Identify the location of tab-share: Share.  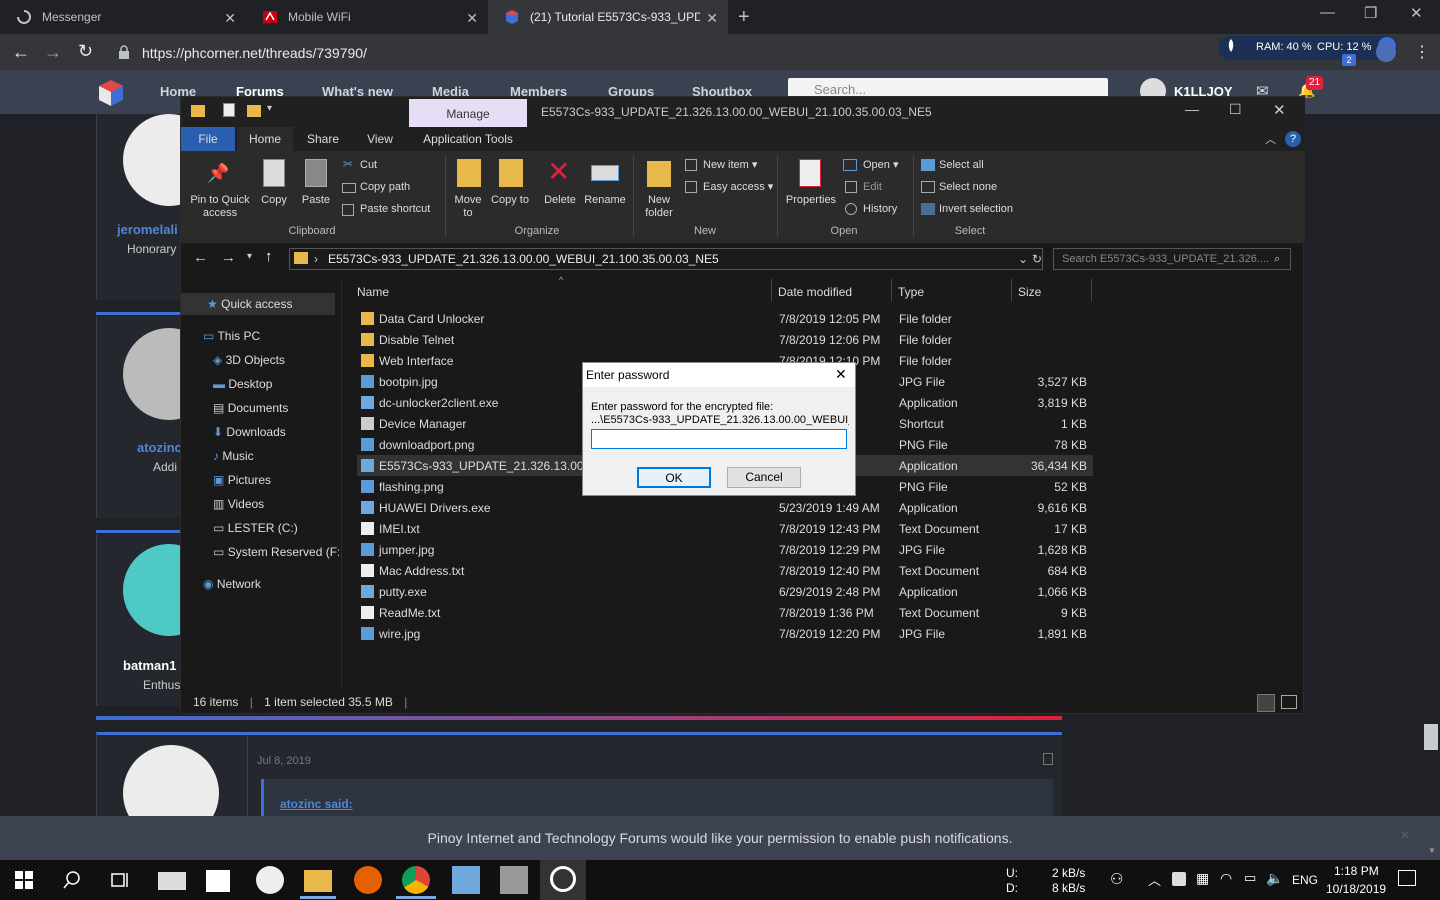
(323, 139).